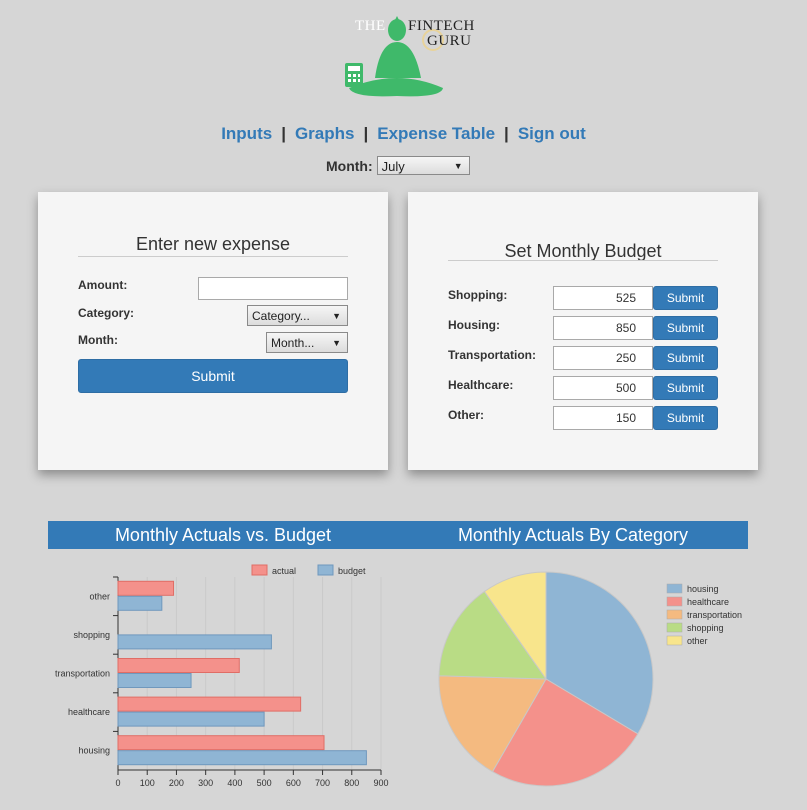 The image size is (807, 810). Describe the element at coordinates (603, 388) in the screenshot. I see `budget-input-healthcare: 500` at that location.